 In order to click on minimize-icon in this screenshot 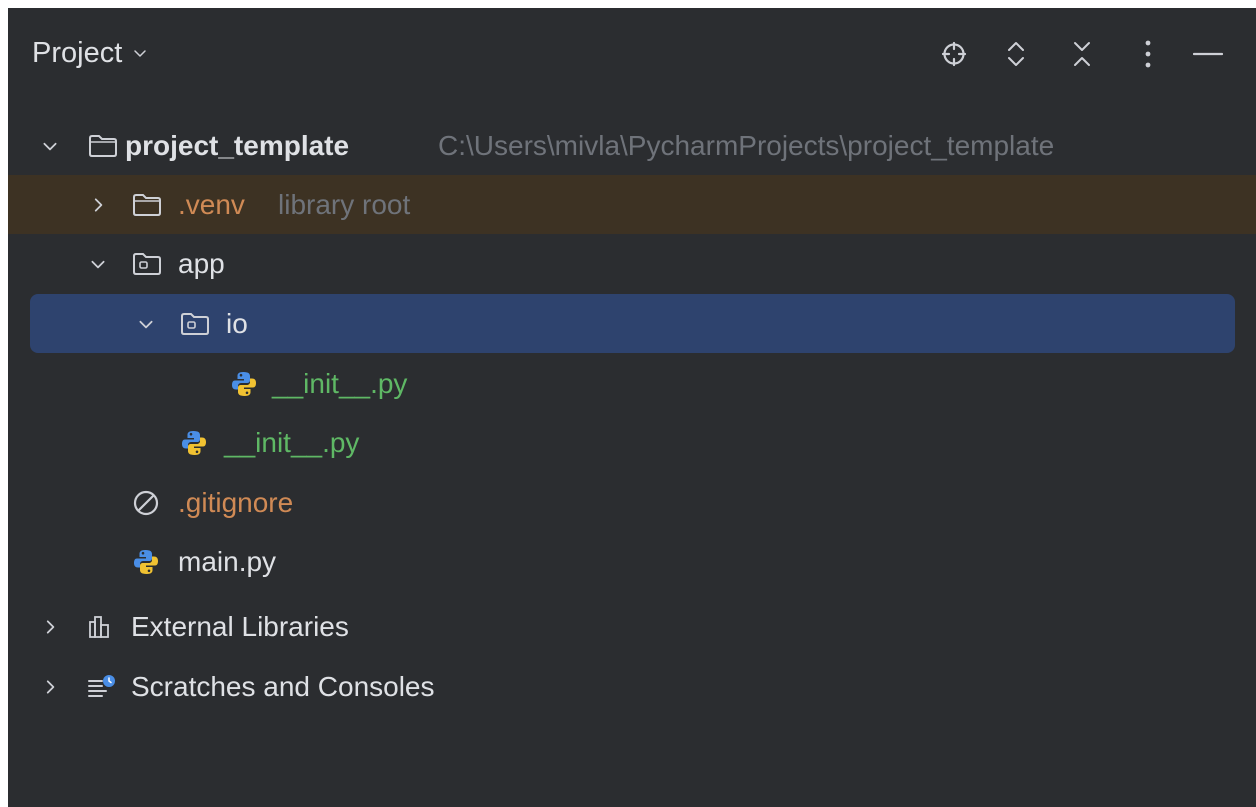, I will do `click(1208, 54)`.